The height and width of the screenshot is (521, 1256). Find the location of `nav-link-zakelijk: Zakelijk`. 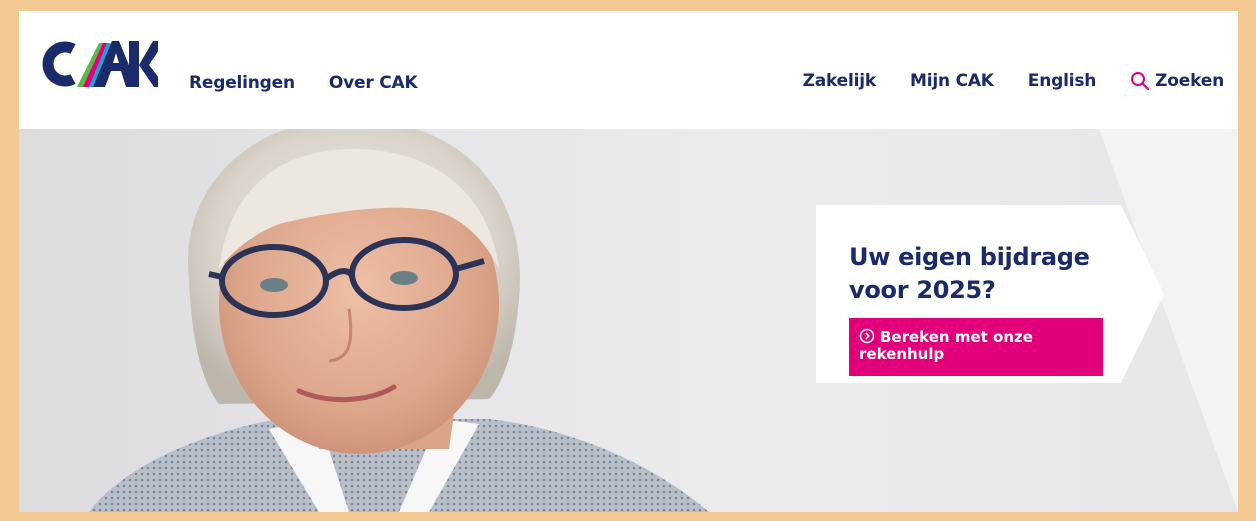

nav-link-zakelijk: Zakelijk is located at coordinates (840, 81).